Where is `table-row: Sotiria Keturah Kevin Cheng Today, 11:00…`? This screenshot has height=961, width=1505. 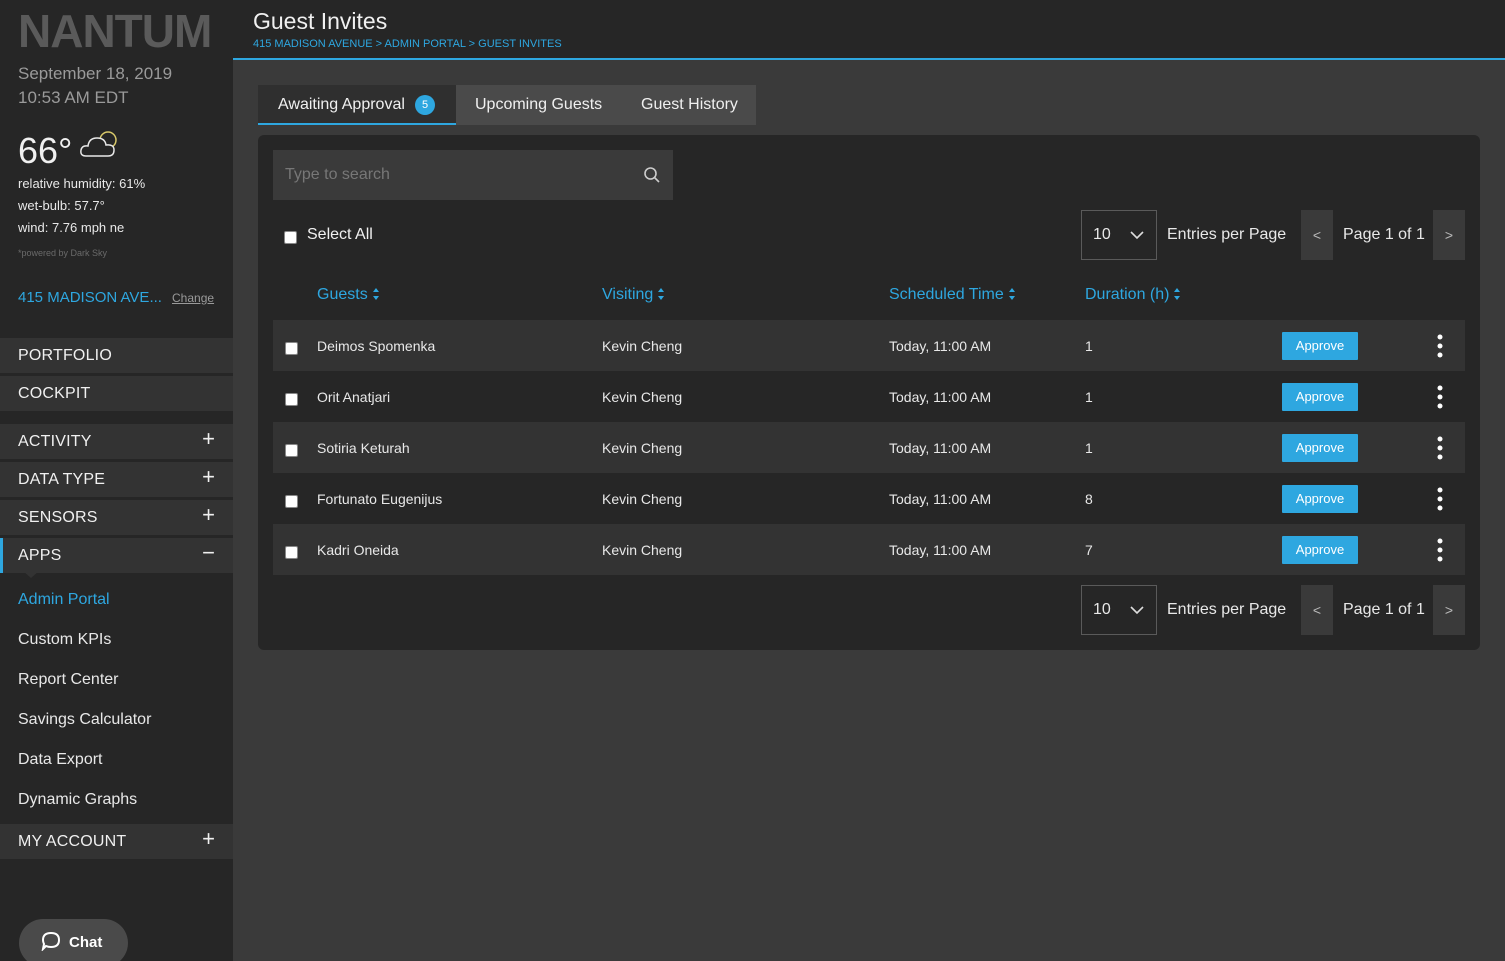 table-row: Sotiria Keturah Kevin Cheng Today, 11:00… is located at coordinates (869, 447).